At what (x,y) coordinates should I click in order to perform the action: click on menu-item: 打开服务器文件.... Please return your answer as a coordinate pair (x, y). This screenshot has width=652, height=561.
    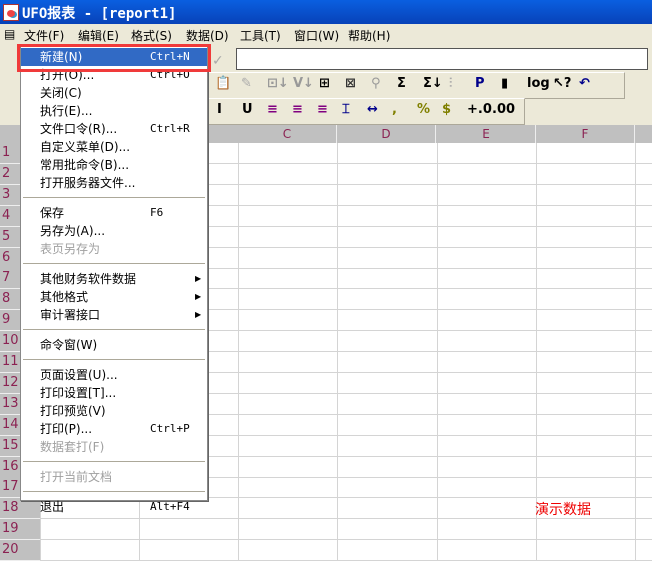
    Looking at the image, I should click on (114, 183).